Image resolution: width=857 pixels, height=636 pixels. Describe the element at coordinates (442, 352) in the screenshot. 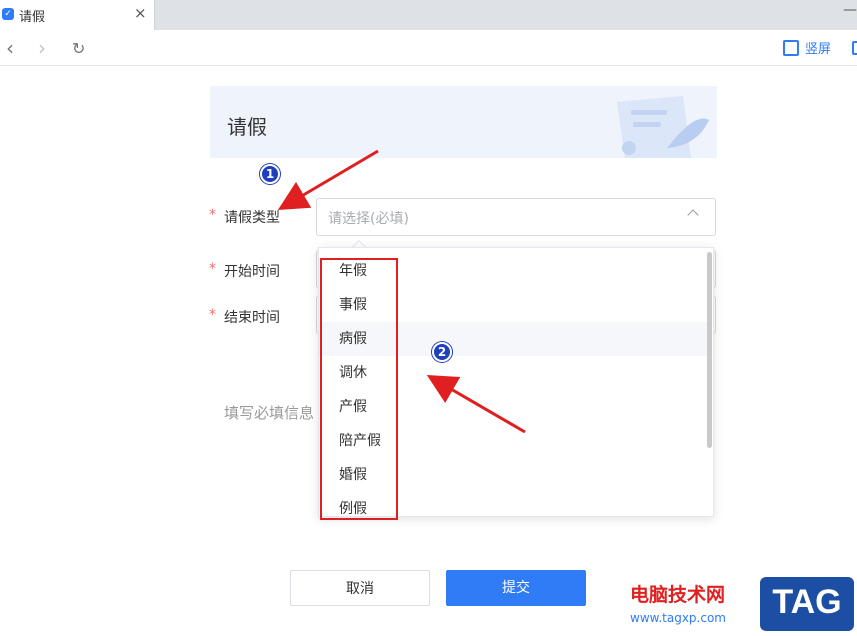

I see `annotation-badge: 2` at that location.